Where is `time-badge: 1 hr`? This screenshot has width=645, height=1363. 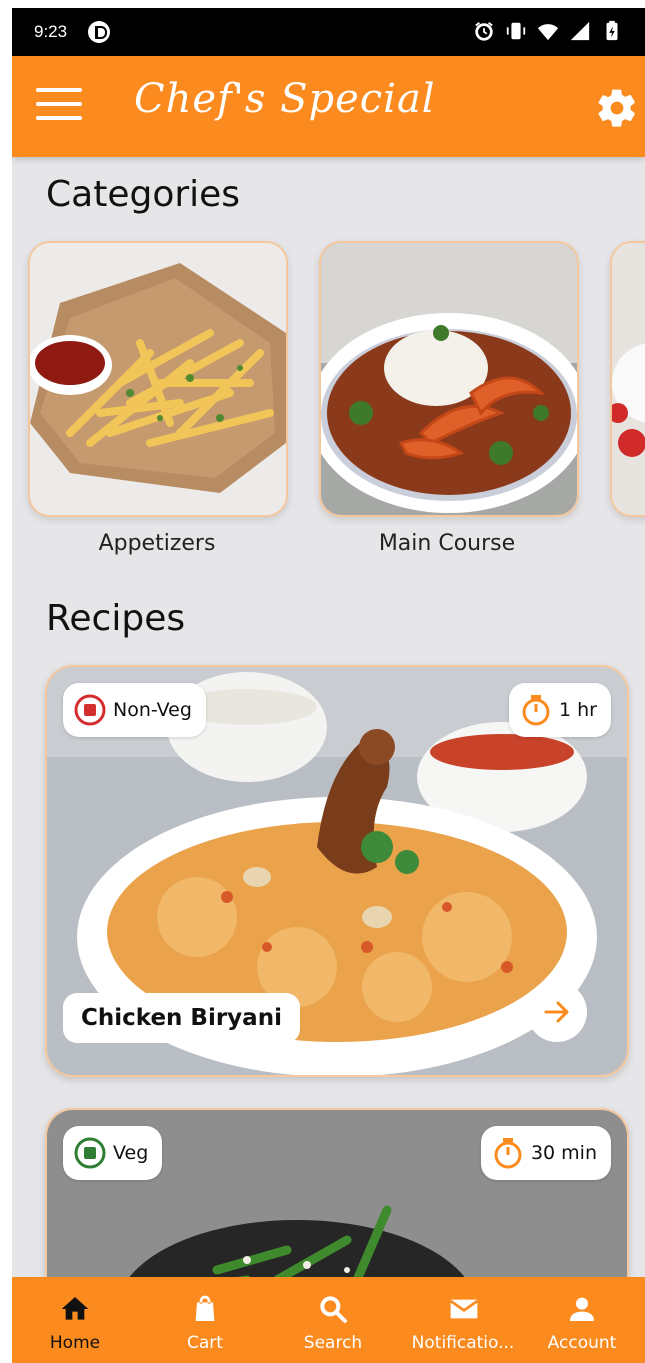
time-badge: 1 hr is located at coordinates (560, 710).